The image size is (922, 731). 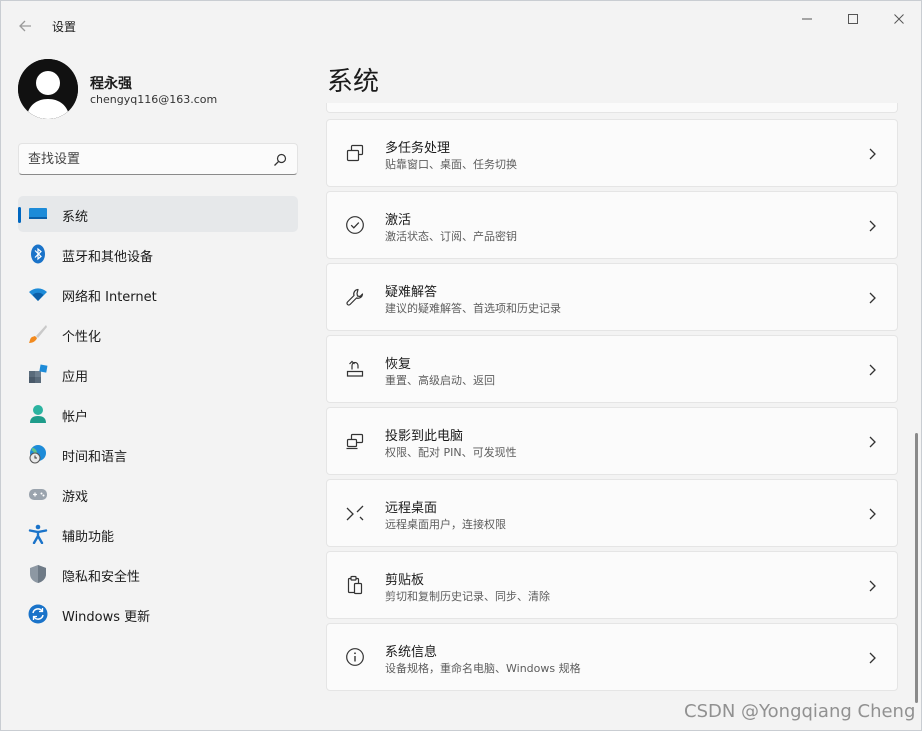 I want to click on projection-icon, so click(x=355, y=441).